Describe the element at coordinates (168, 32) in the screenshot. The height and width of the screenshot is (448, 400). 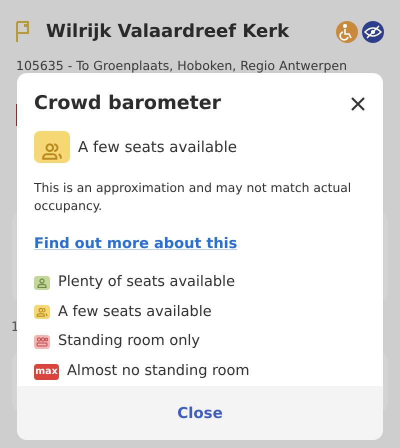
I see `stop-name: Wilrijk Valaardreef Kerk` at that location.